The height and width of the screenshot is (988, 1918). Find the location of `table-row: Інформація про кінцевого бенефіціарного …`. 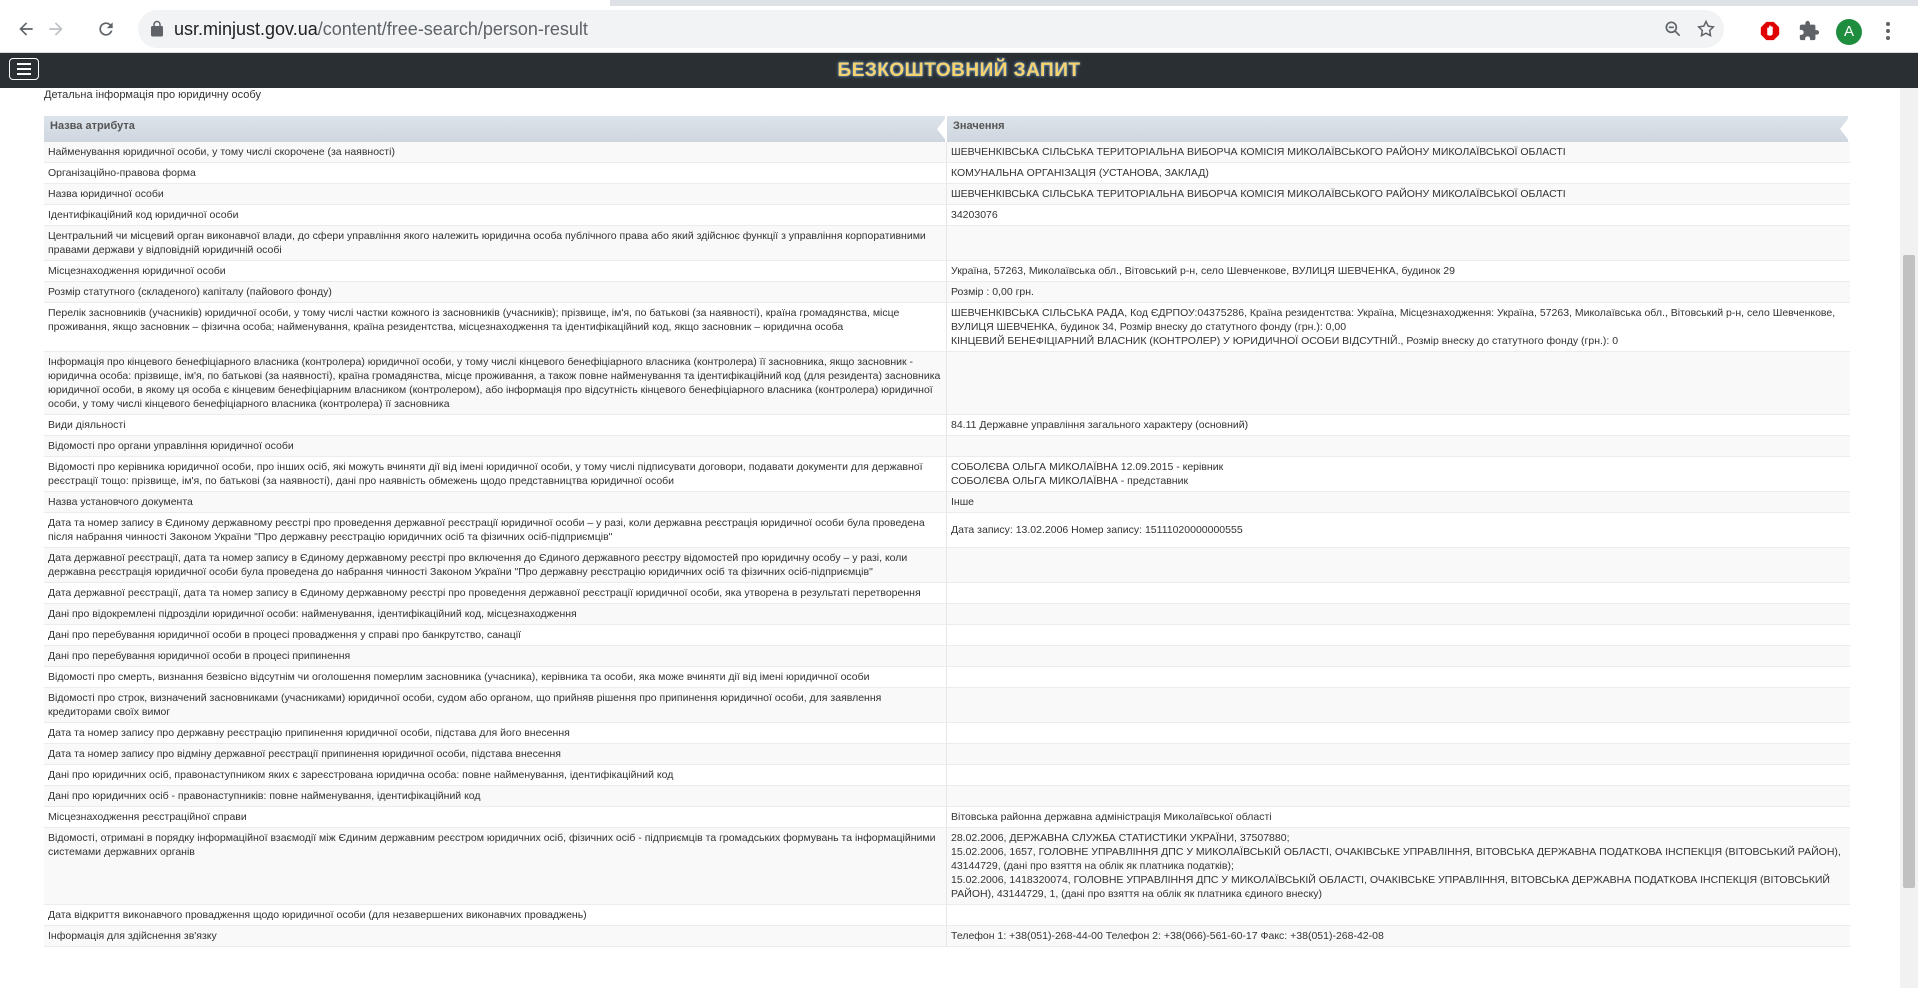

table-row: Інформація про кінцевого бенефіціарного … is located at coordinates (947, 383).